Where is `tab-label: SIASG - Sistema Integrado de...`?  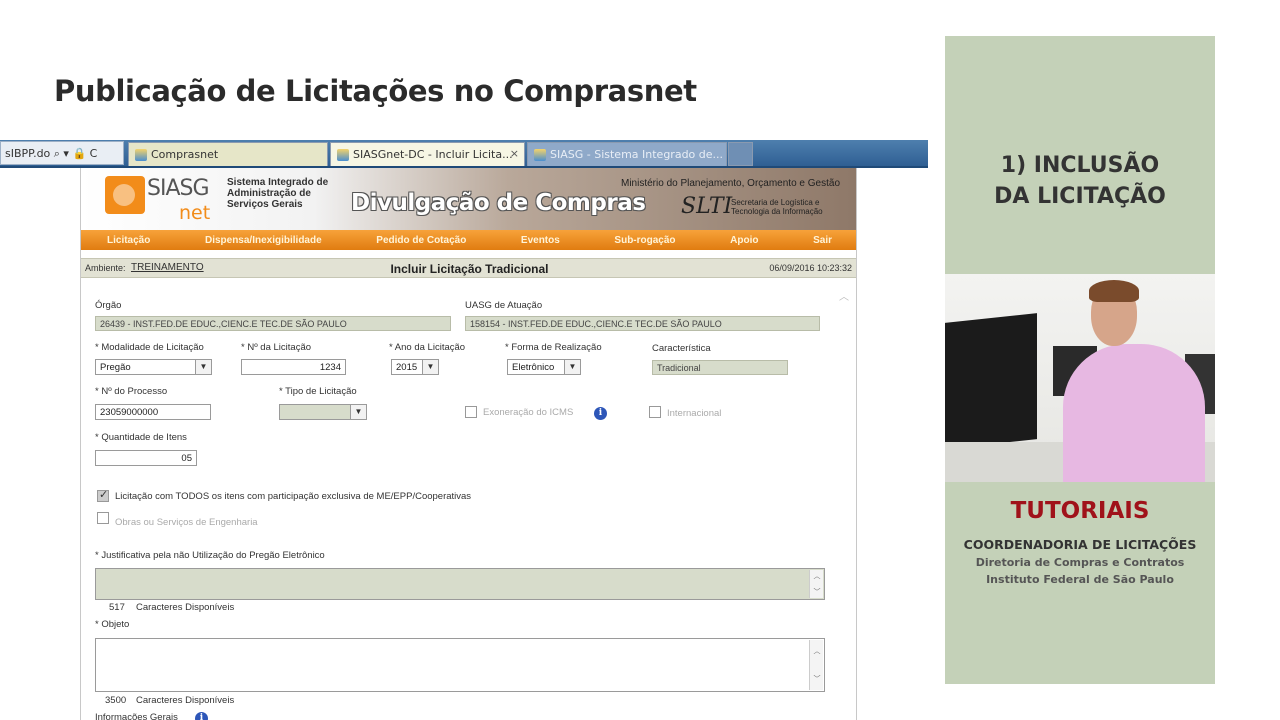 tab-label: SIASG - Sistema Integrado de... is located at coordinates (637, 154).